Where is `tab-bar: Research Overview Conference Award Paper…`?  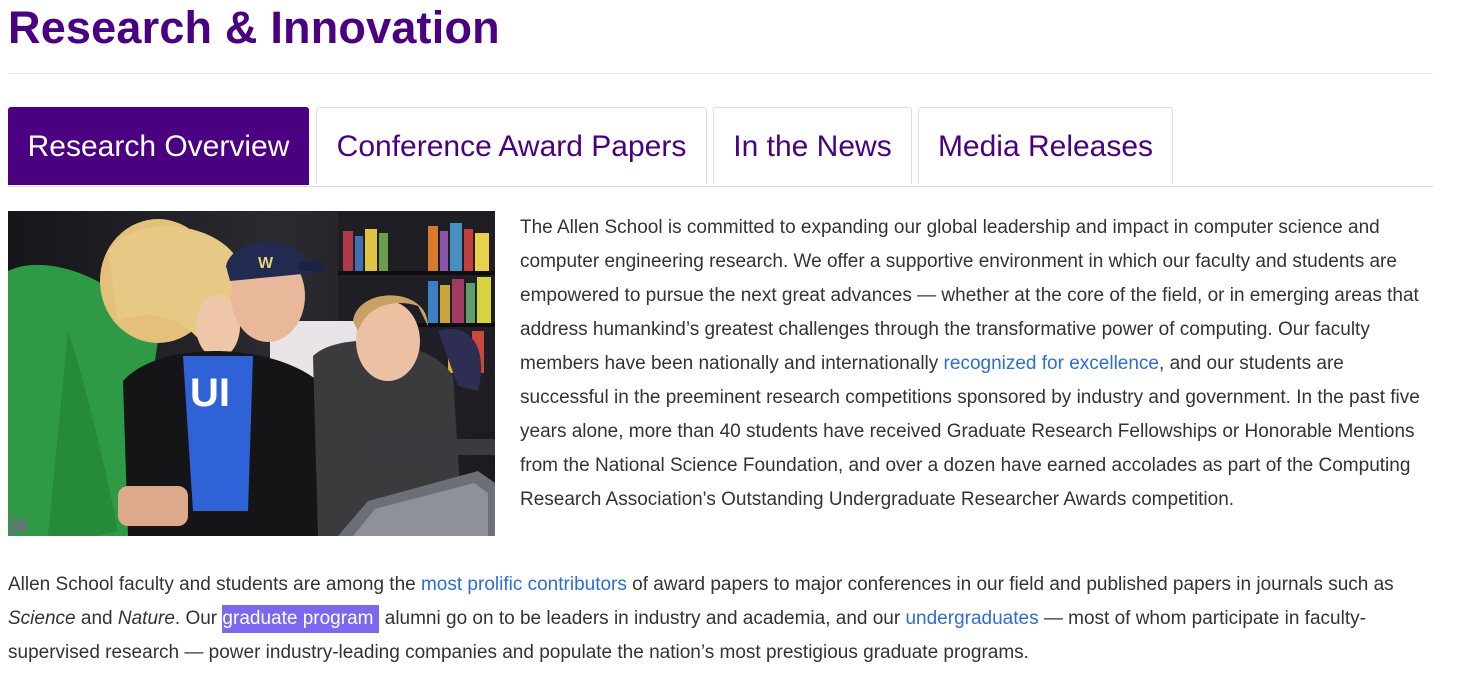 tab-bar: Research Overview Conference Award Paper… is located at coordinates (720, 147).